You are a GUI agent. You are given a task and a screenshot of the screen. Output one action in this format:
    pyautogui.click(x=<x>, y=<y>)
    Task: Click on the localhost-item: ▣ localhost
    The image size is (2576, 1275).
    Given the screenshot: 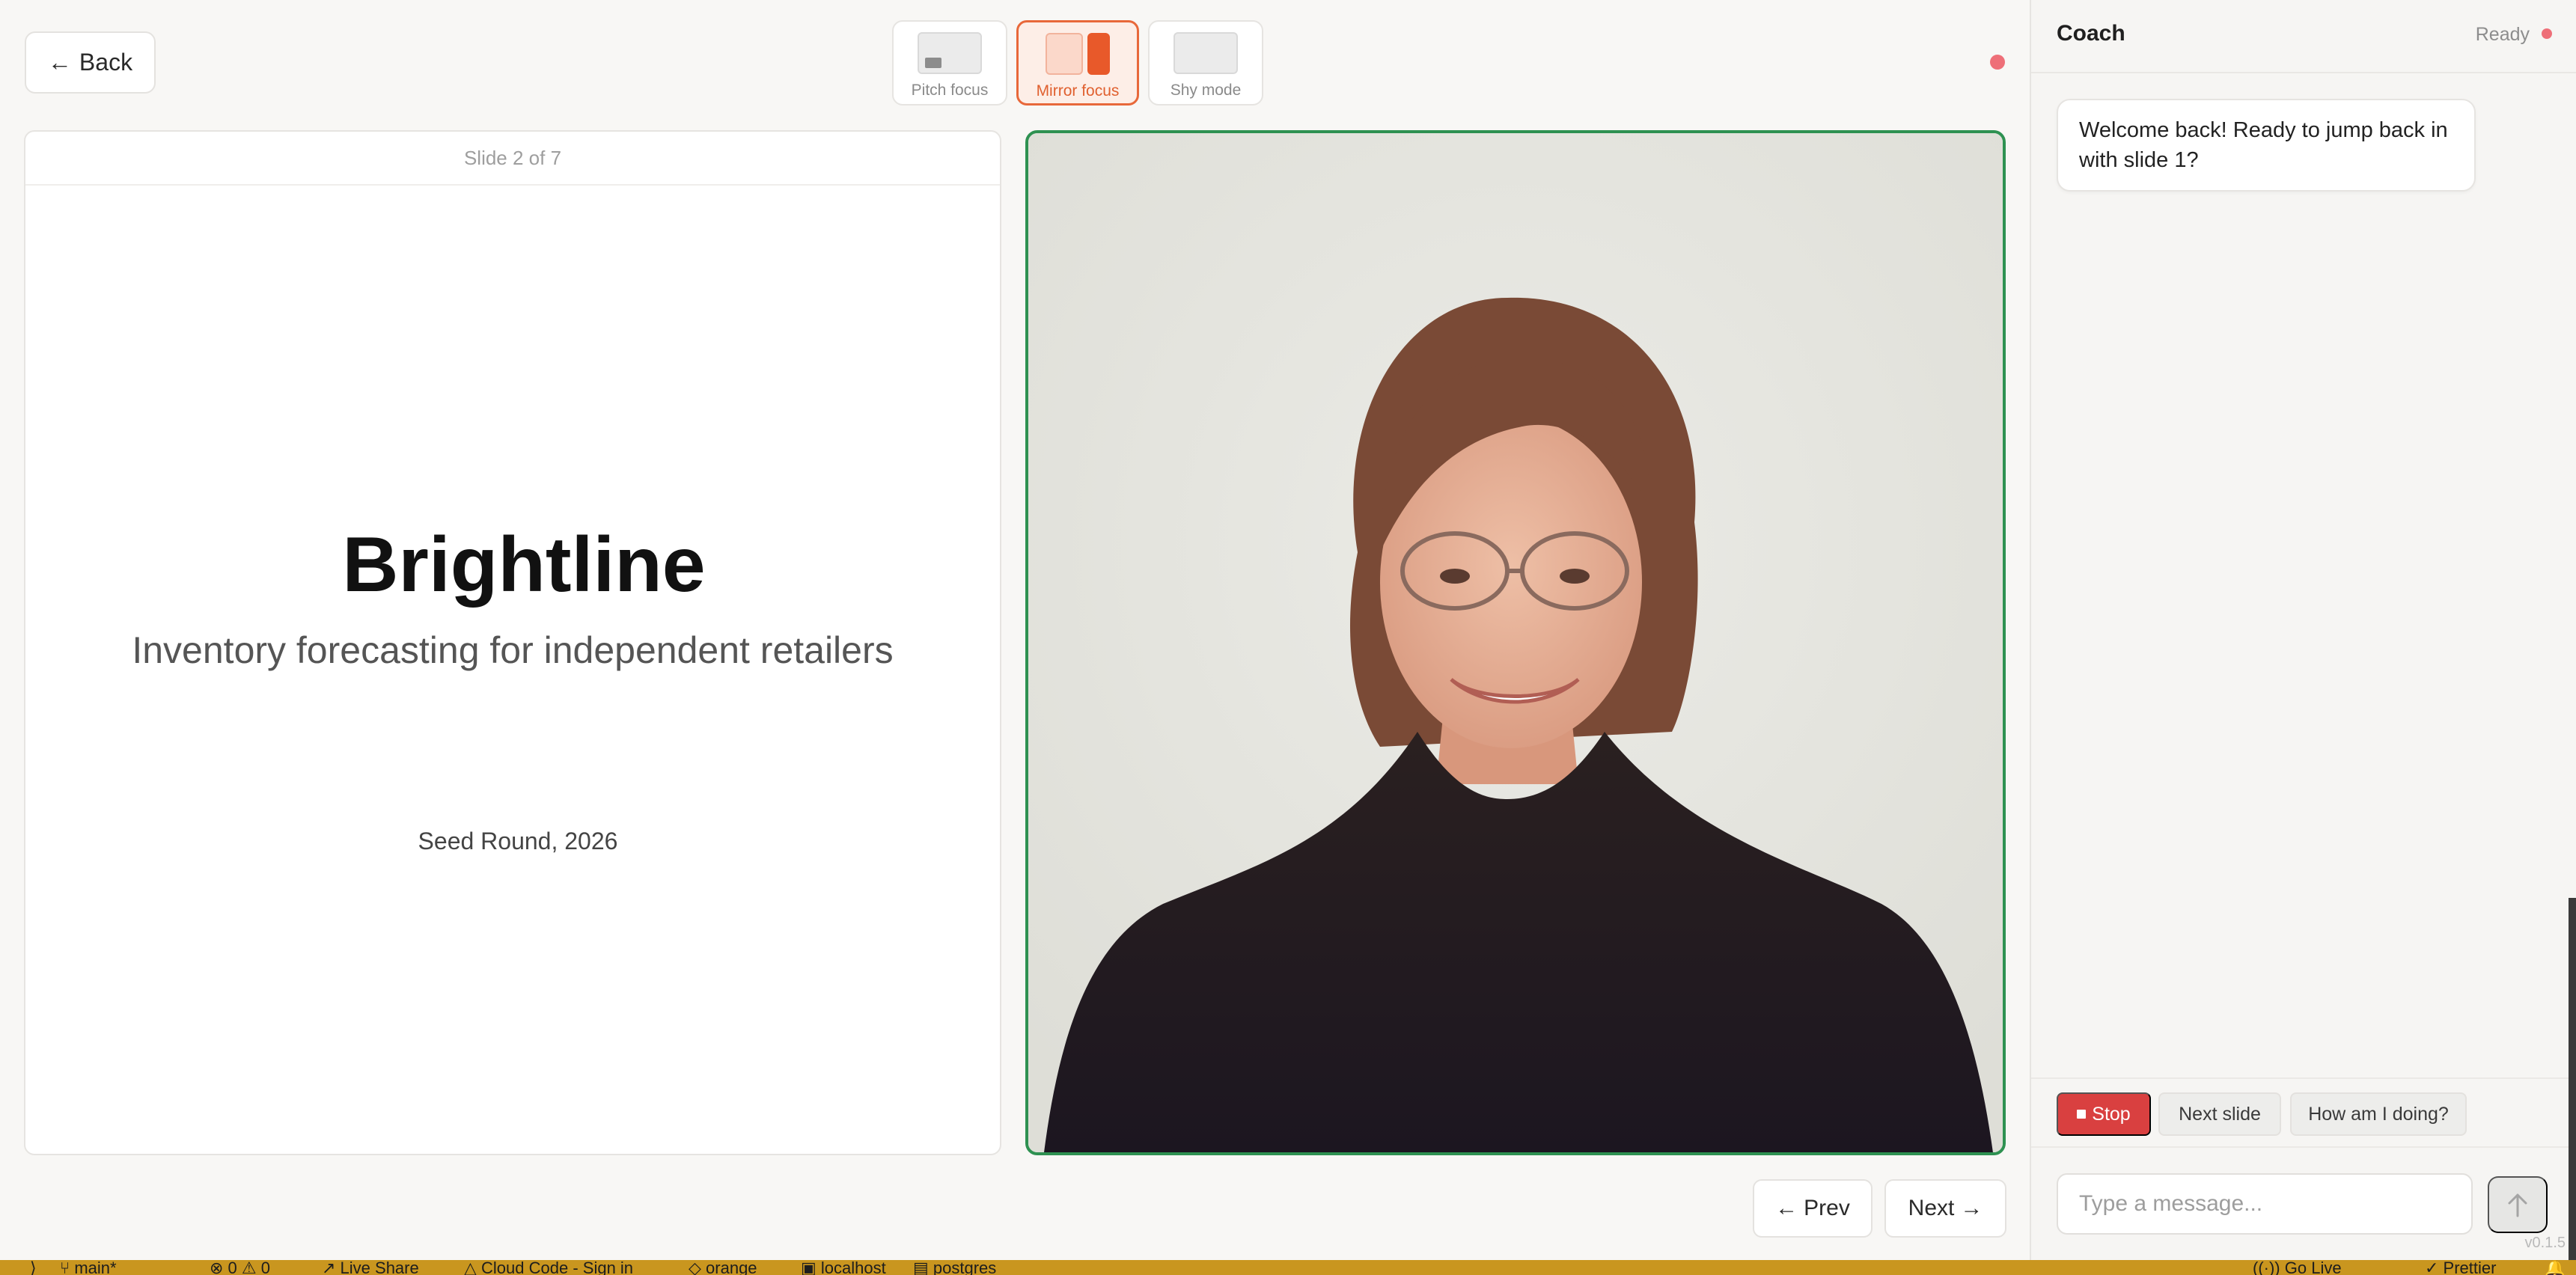 What is the action you would take?
    pyautogui.click(x=844, y=1267)
    